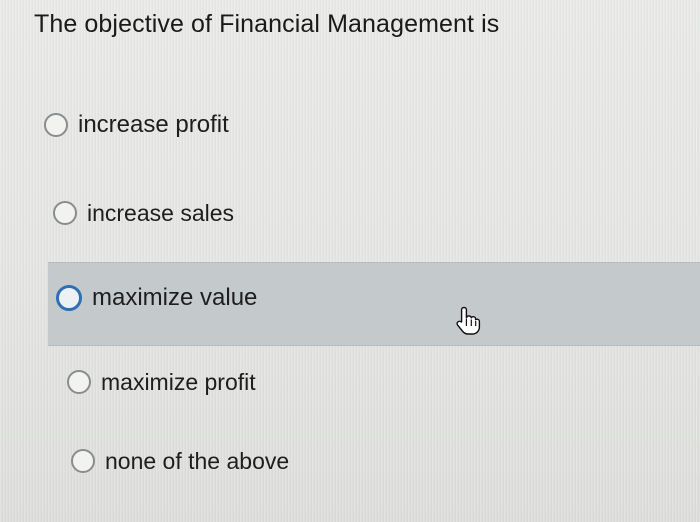  What do you see at coordinates (197, 460) in the screenshot?
I see `option-label: none of the above` at bounding box center [197, 460].